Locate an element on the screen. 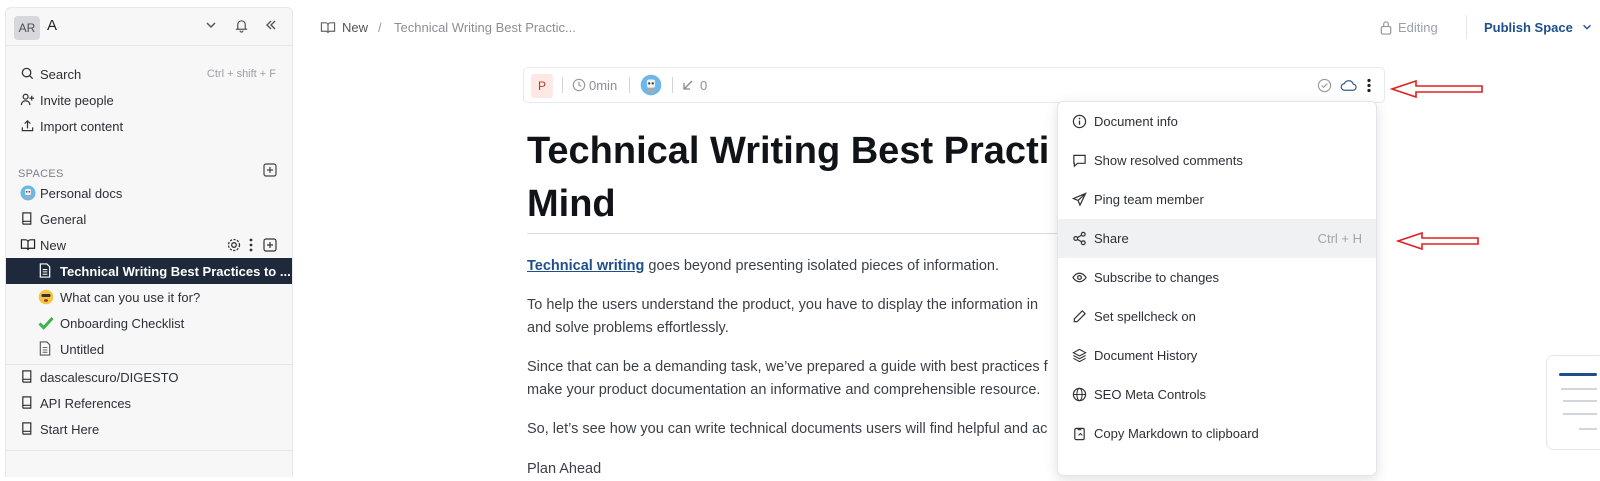 This screenshot has height=481, width=1600. menu-item-label: Share is located at coordinates (1111, 238).